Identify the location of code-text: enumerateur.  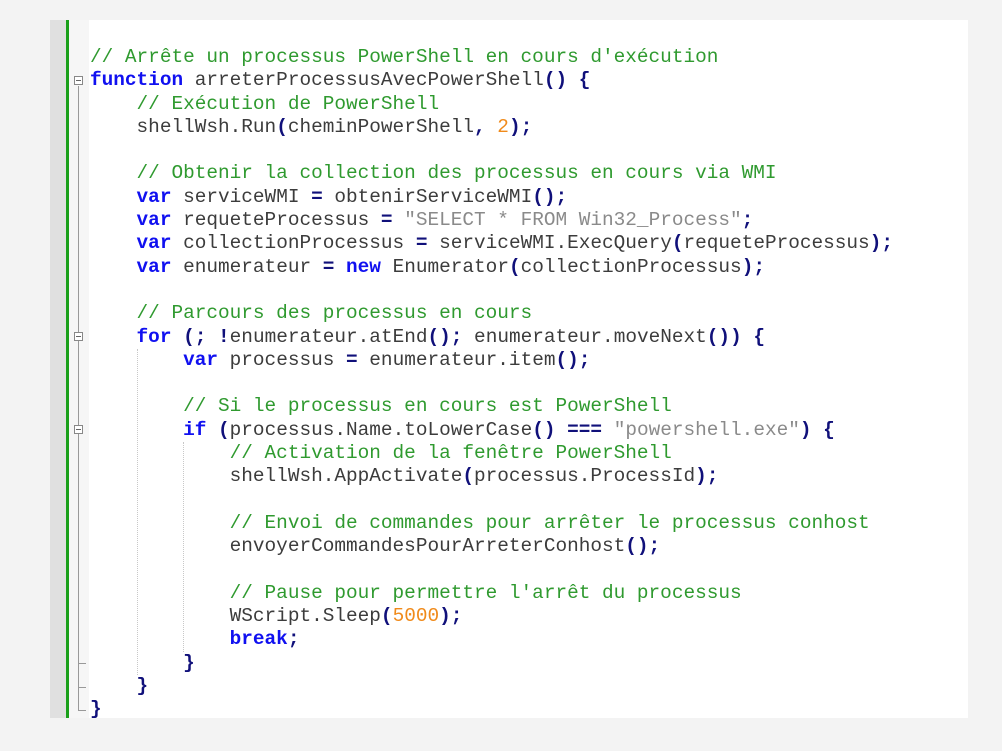
(247, 266).